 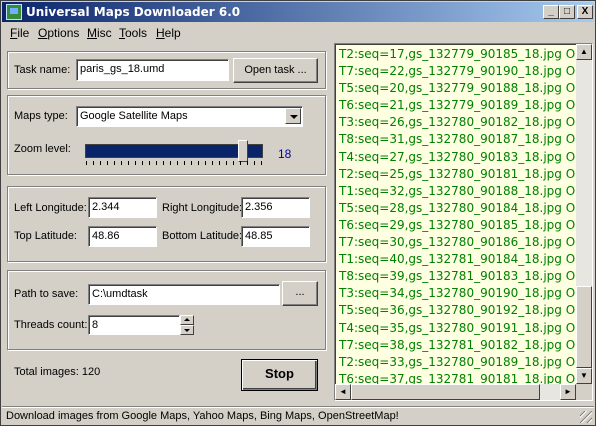 What do you see at coordinates (298, 12) in the screenshot?
I see `title-bar: Universal Maps Downloader 6.0 _ □ X` at bounding box center [298, 12].